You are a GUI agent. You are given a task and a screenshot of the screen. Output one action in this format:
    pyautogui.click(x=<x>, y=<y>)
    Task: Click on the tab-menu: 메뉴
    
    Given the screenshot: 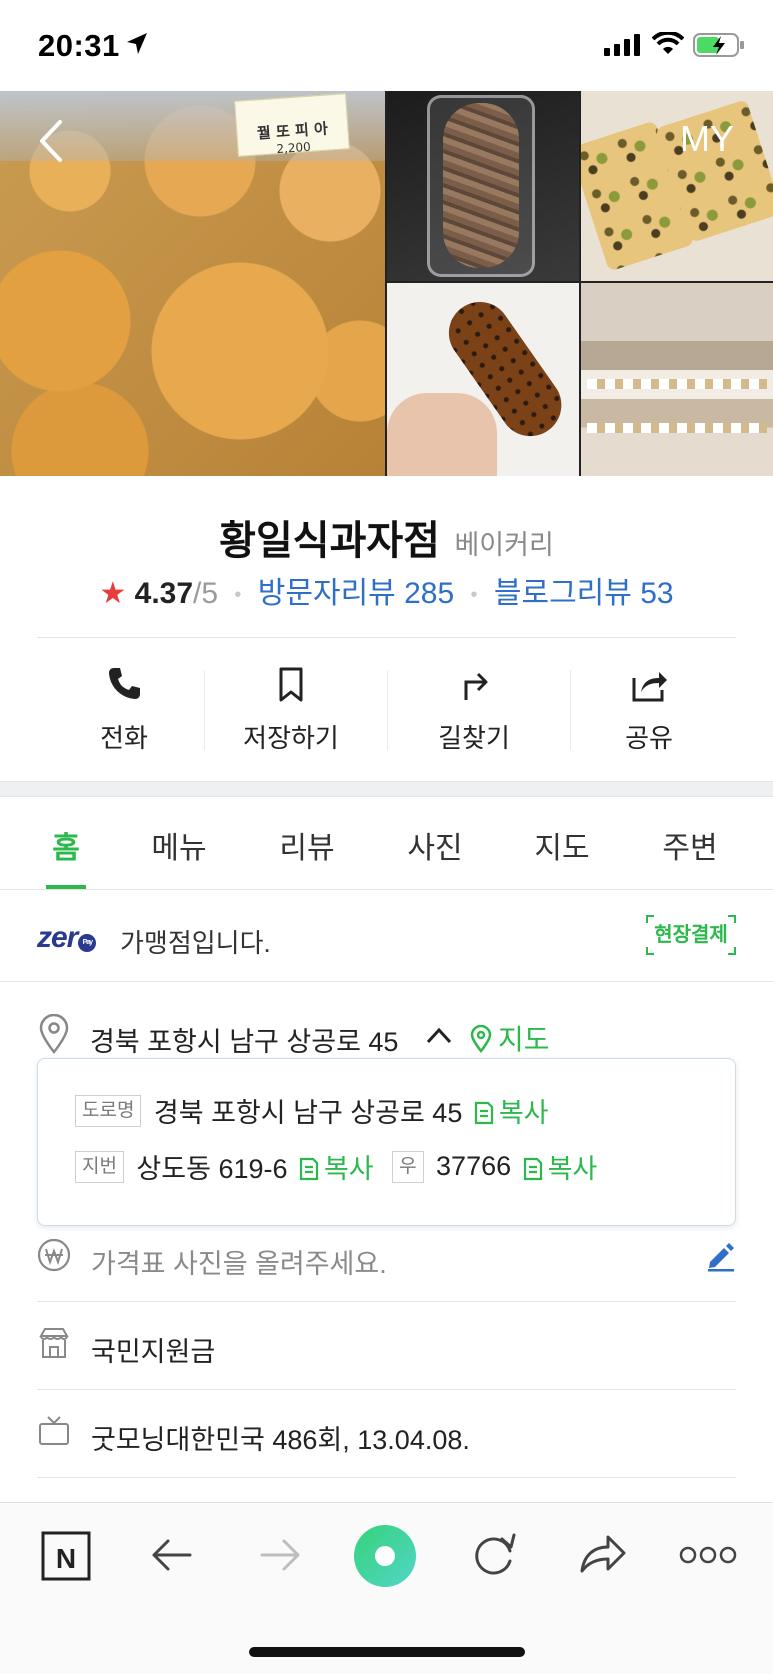 What is the action you would take?
    pyautogui.click(x=179, y=845)
    